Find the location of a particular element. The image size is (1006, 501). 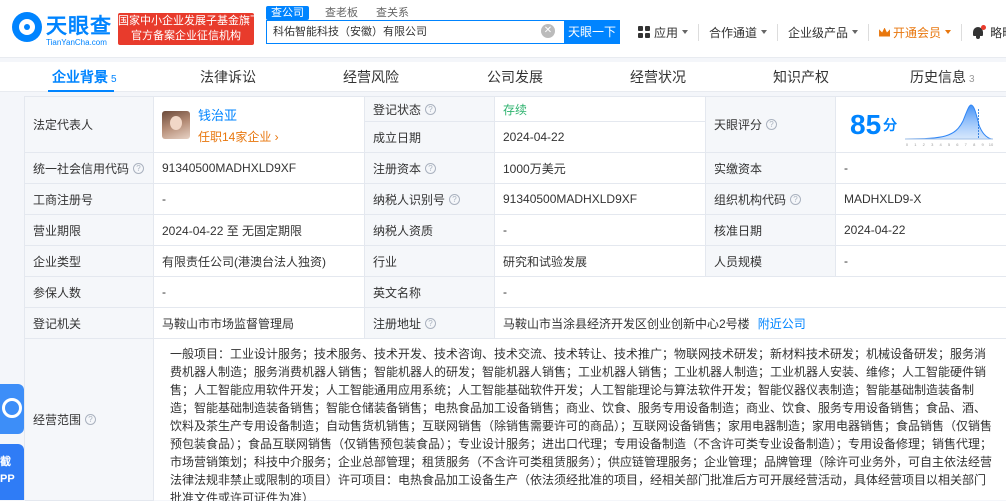

score-axis-tick-label: 6 is located at coordinates (957, 144).